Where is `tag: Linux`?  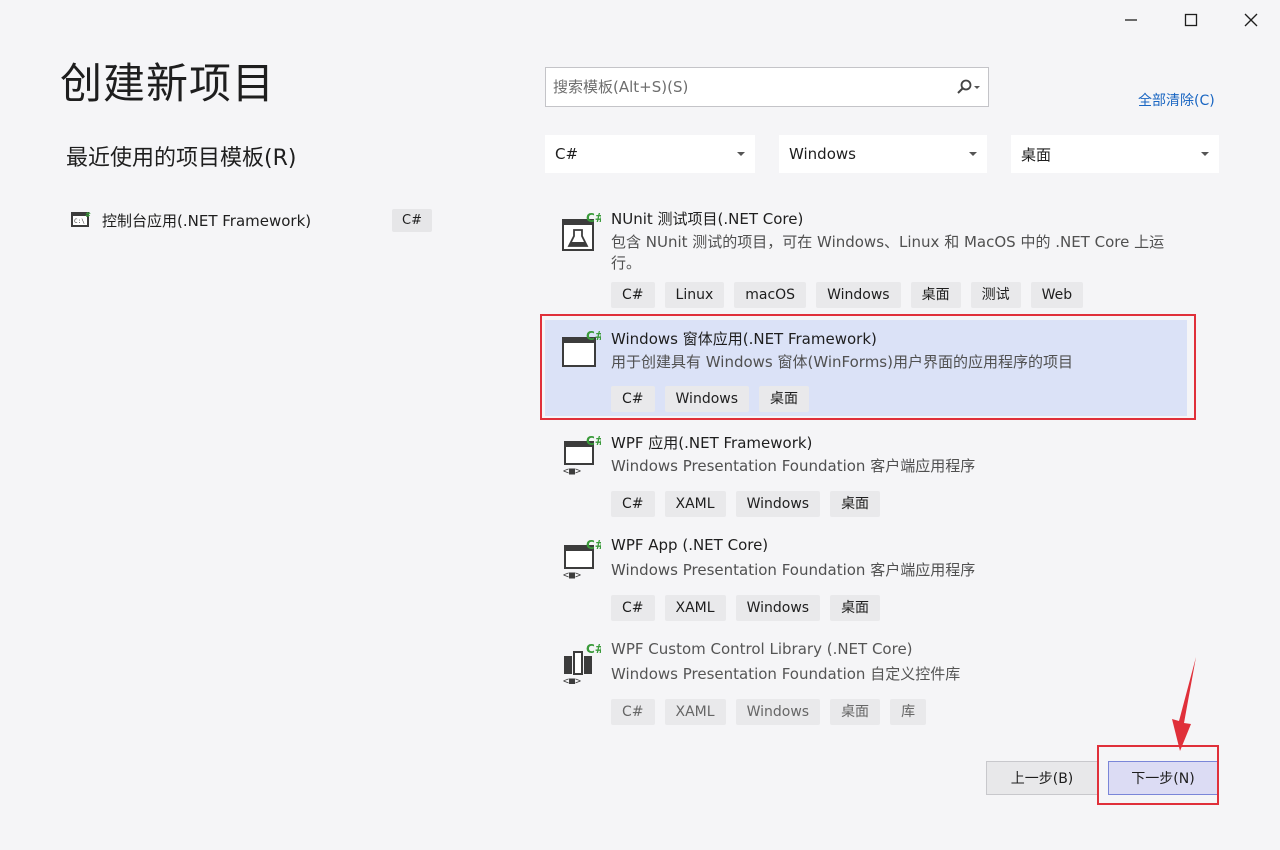 tag: Linux is located at coordinates (694, 295).